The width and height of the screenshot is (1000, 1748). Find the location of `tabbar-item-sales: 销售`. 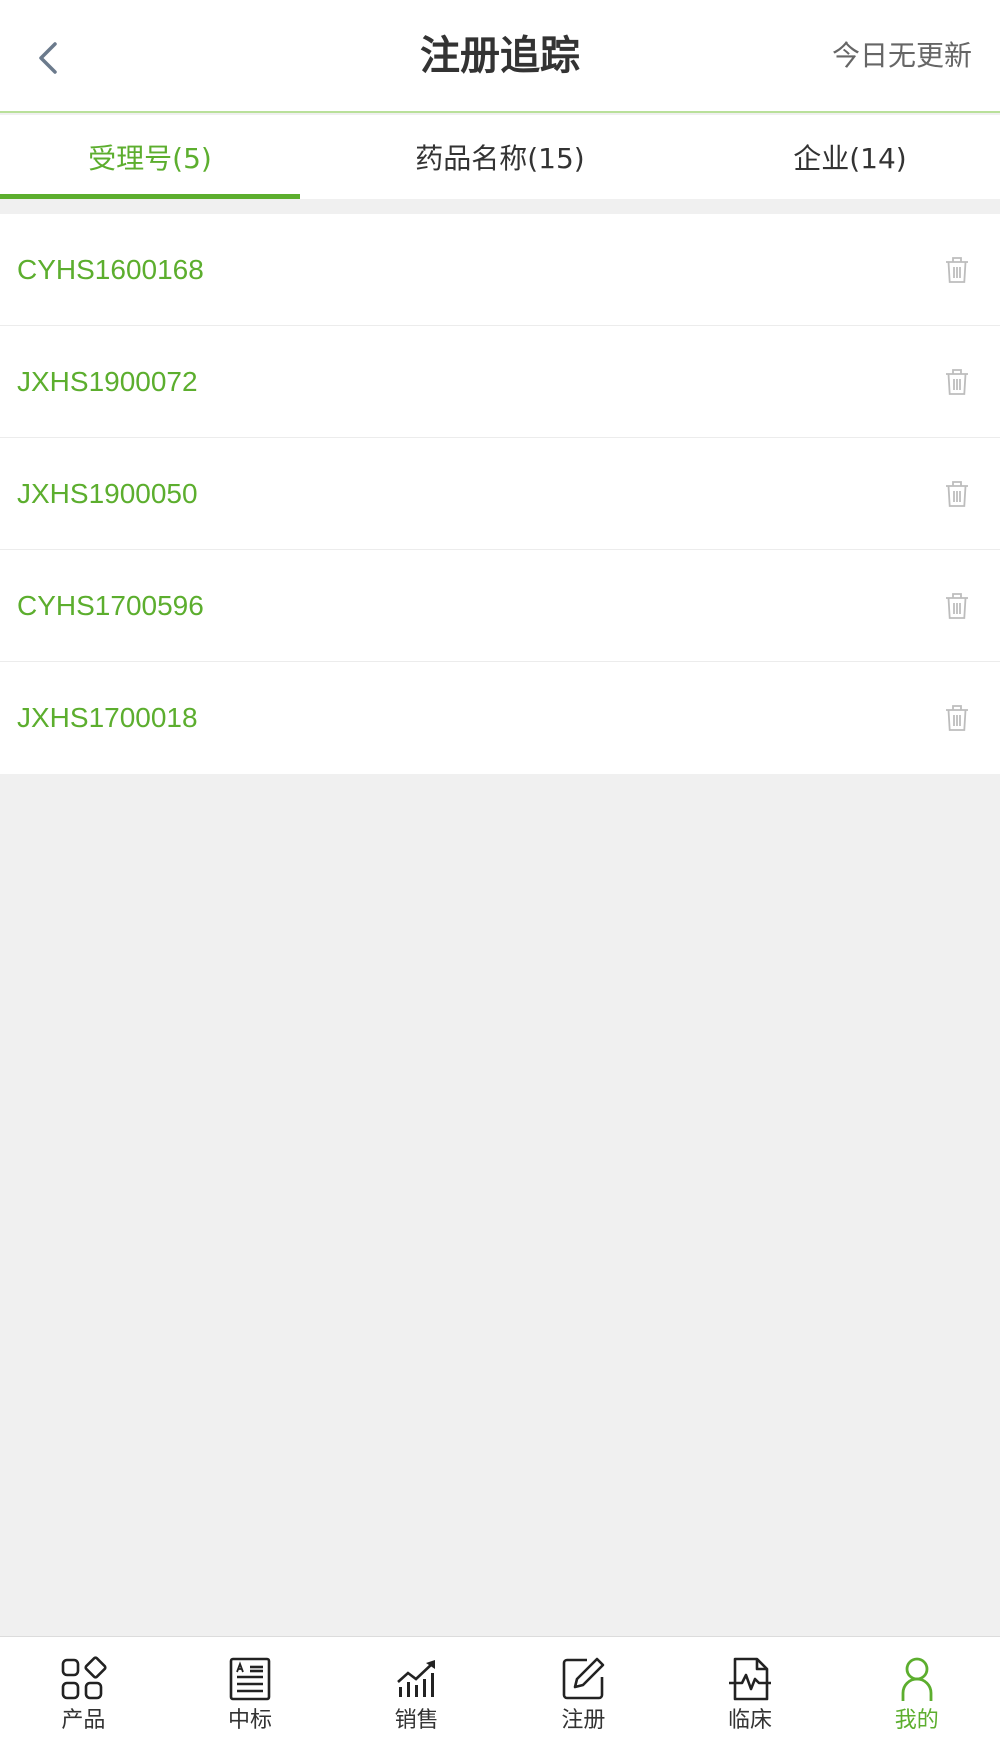

tabbar-item-sales: 销售 is located at coordinates (416, 1692).